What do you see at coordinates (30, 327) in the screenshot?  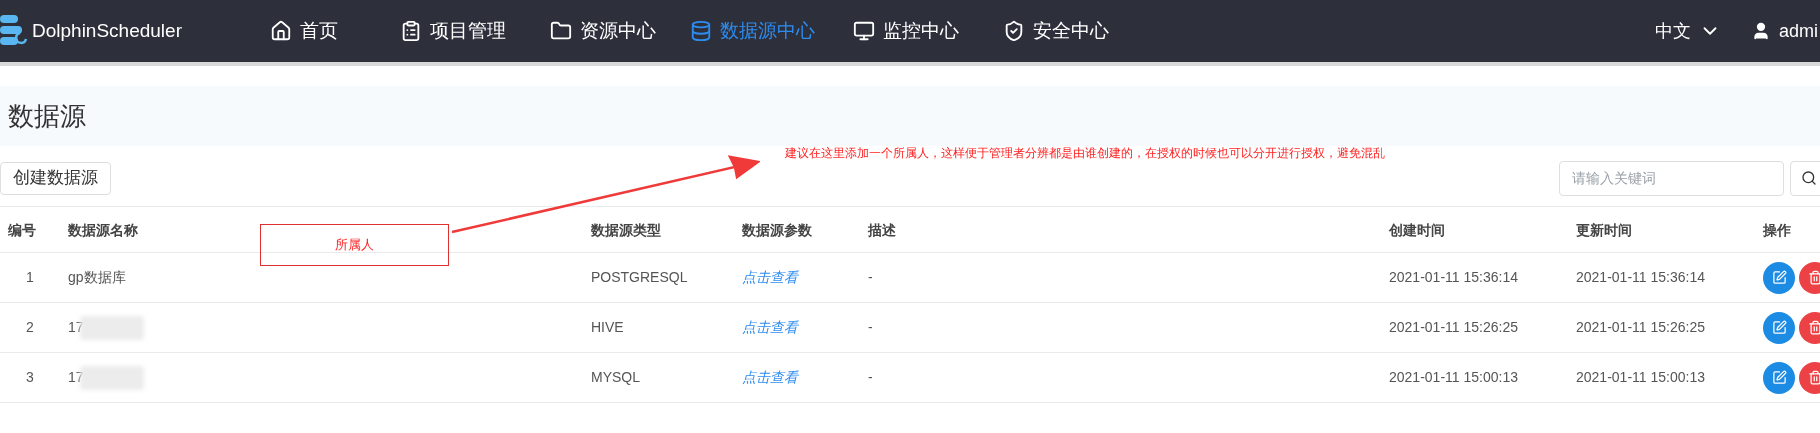 I see `table-cell-text: 2` at bounding box center [30, 327].